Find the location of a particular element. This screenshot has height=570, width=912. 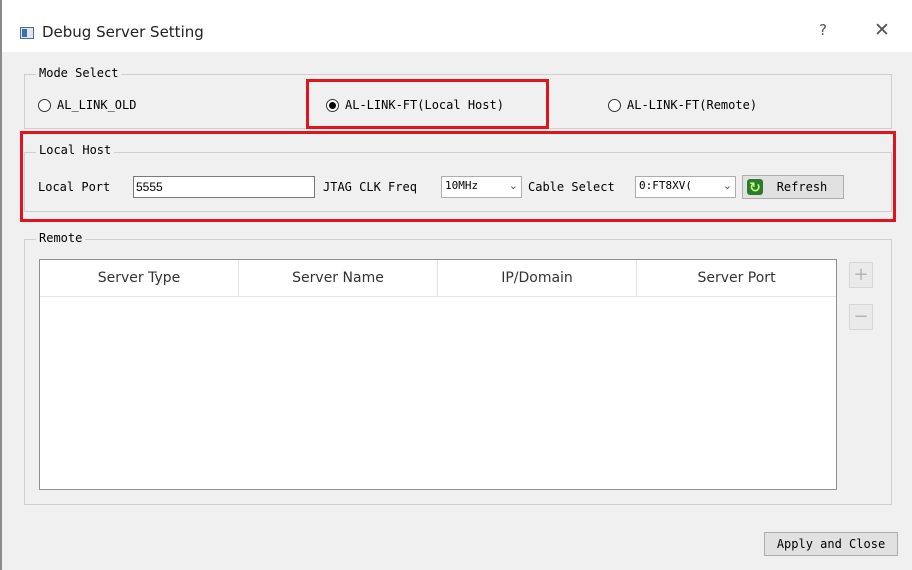

window-title: Debug Server Setting is located at coordinates (123, 32).